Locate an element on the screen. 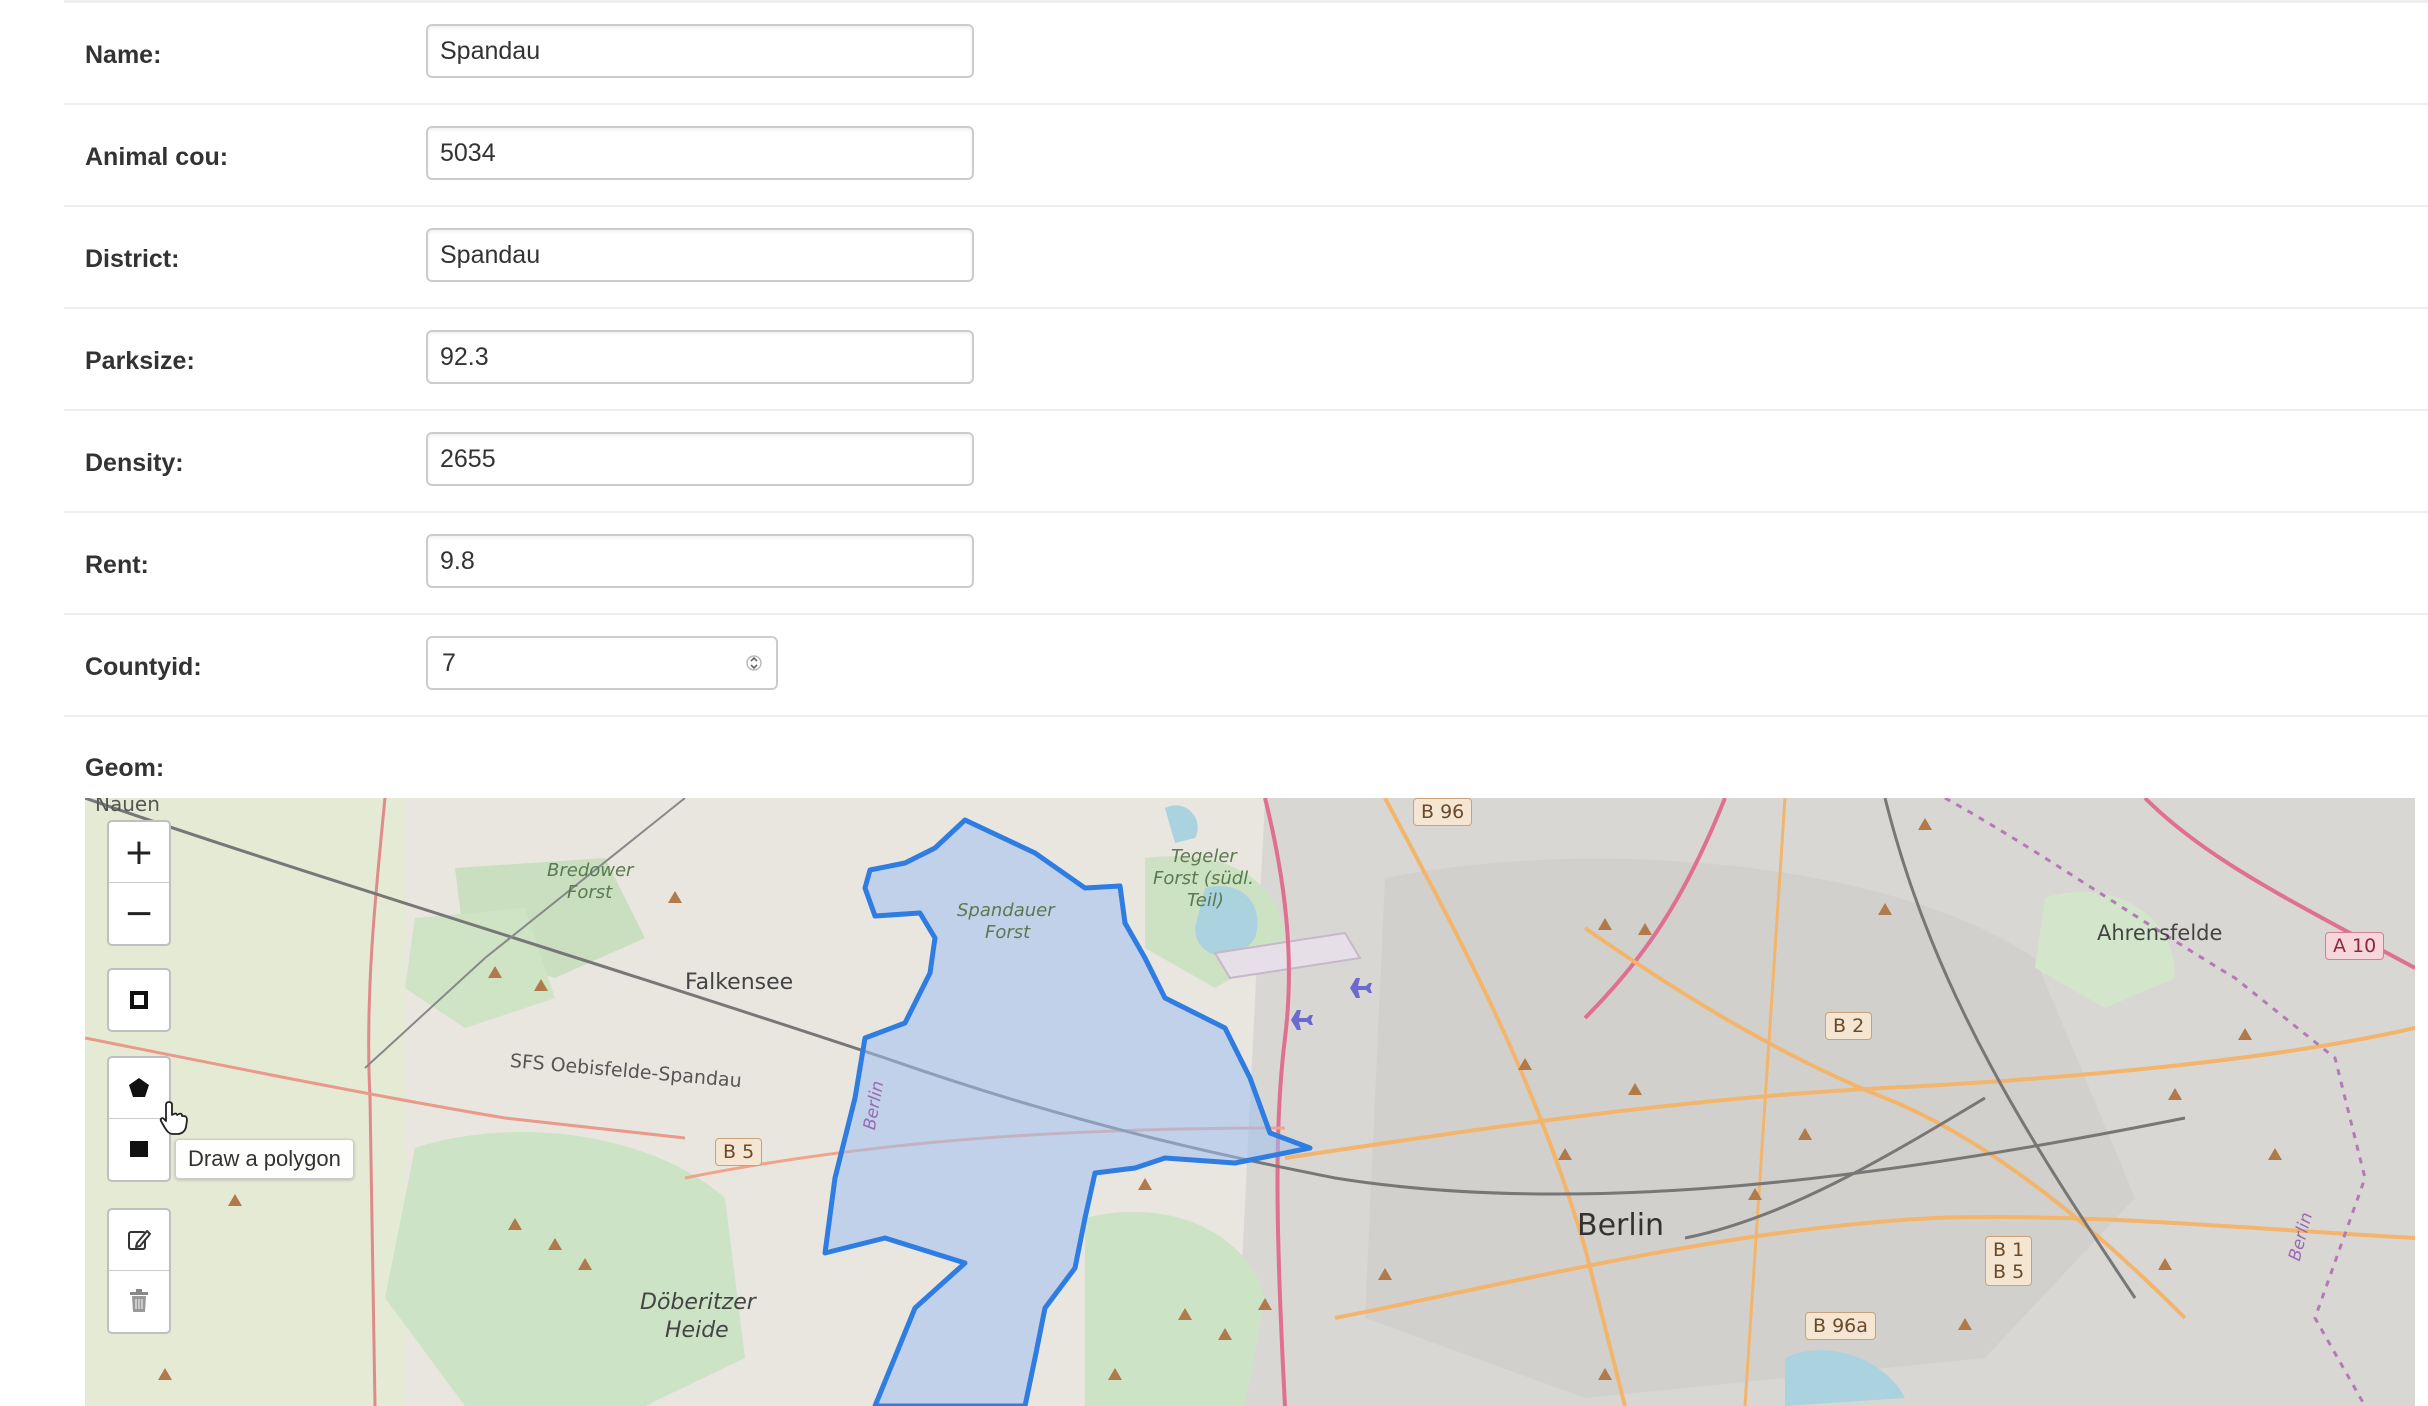 Image resolution: width=2428 pixels, height=1406 pixels. animal-count-label: Animal cou: is located at coordinates (157, 157).